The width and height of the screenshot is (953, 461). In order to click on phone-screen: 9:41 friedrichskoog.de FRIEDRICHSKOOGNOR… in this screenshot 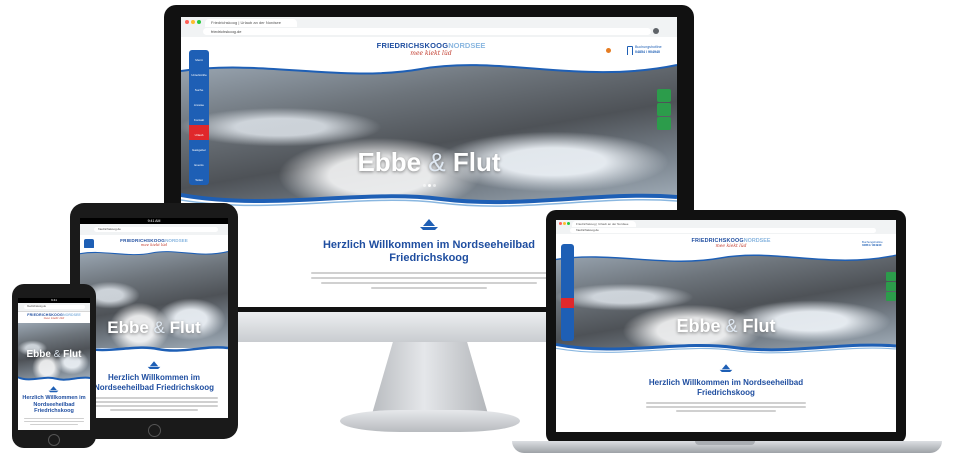, I will do `click(54, 364)`.